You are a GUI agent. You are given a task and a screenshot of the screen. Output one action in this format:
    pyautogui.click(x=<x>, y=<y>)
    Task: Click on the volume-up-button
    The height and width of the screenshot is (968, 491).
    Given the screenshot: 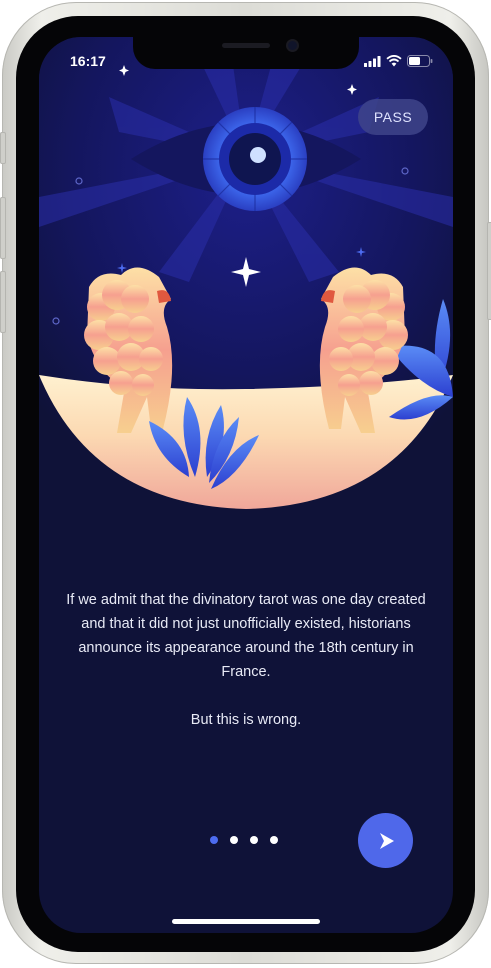 What is the action you would take?
    pyautogui.click(x=3, y=228)
    